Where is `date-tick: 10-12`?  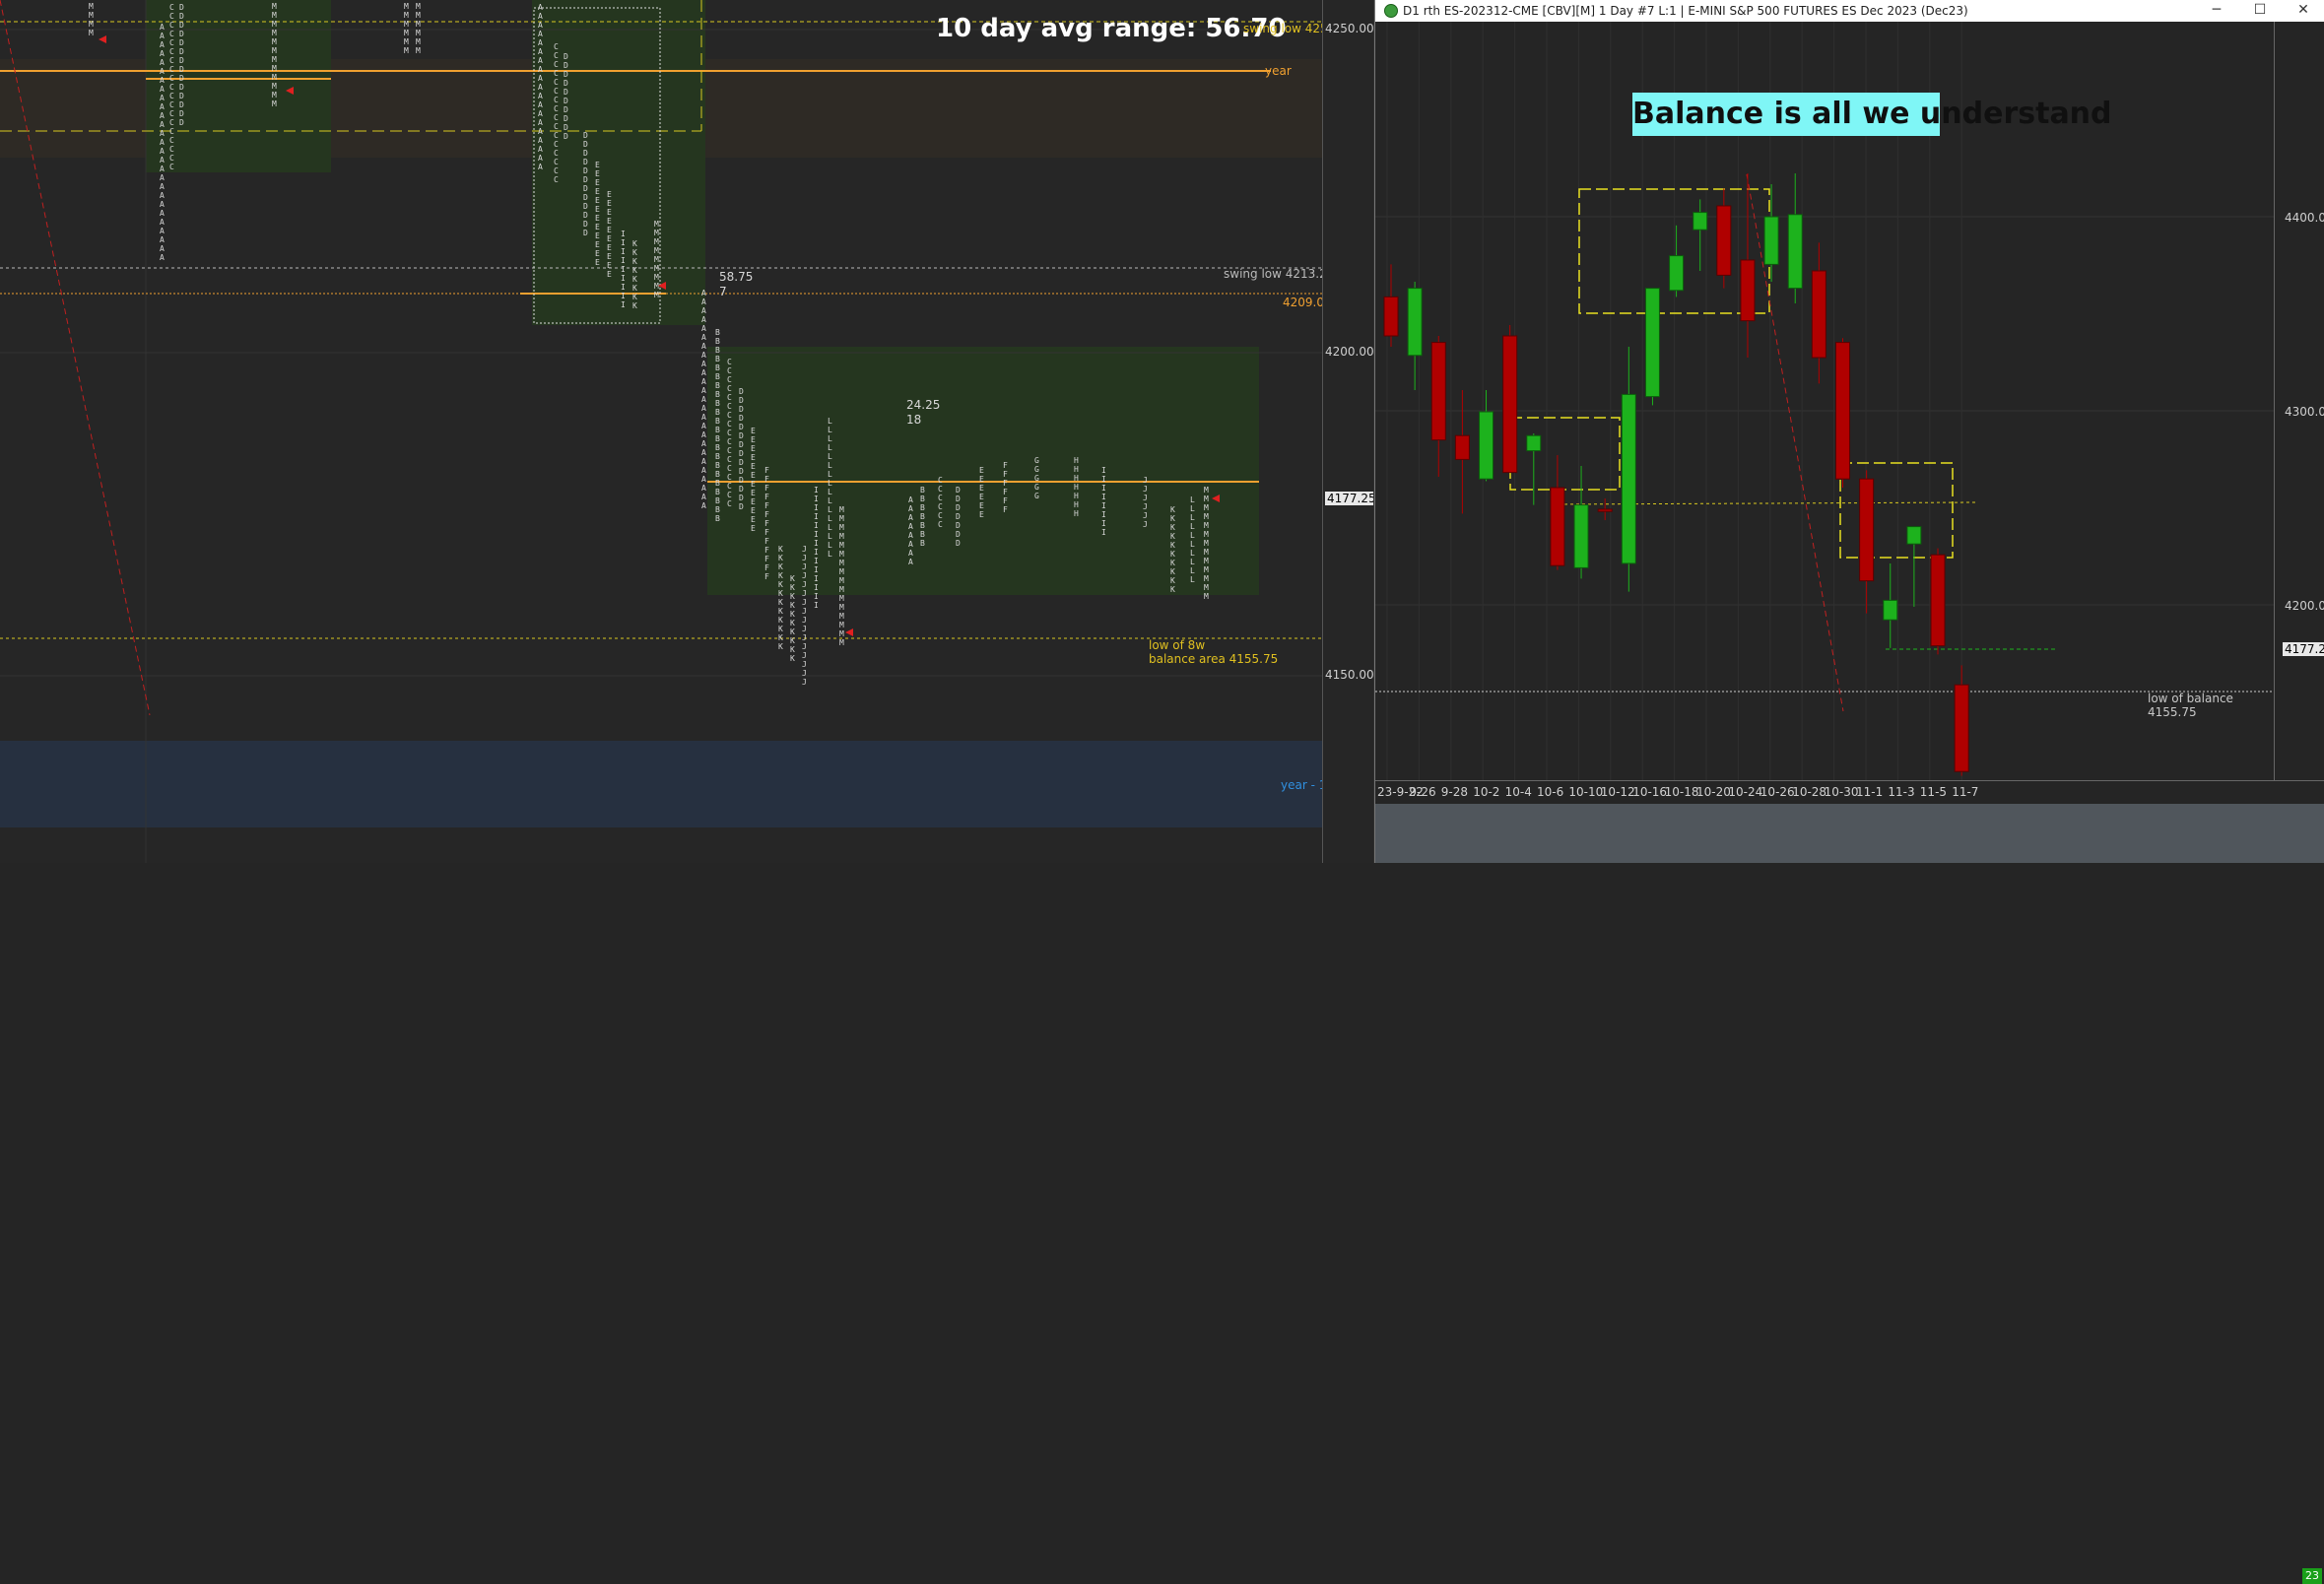
date-tick: 10-12 is located at coordinates (1617, 792).